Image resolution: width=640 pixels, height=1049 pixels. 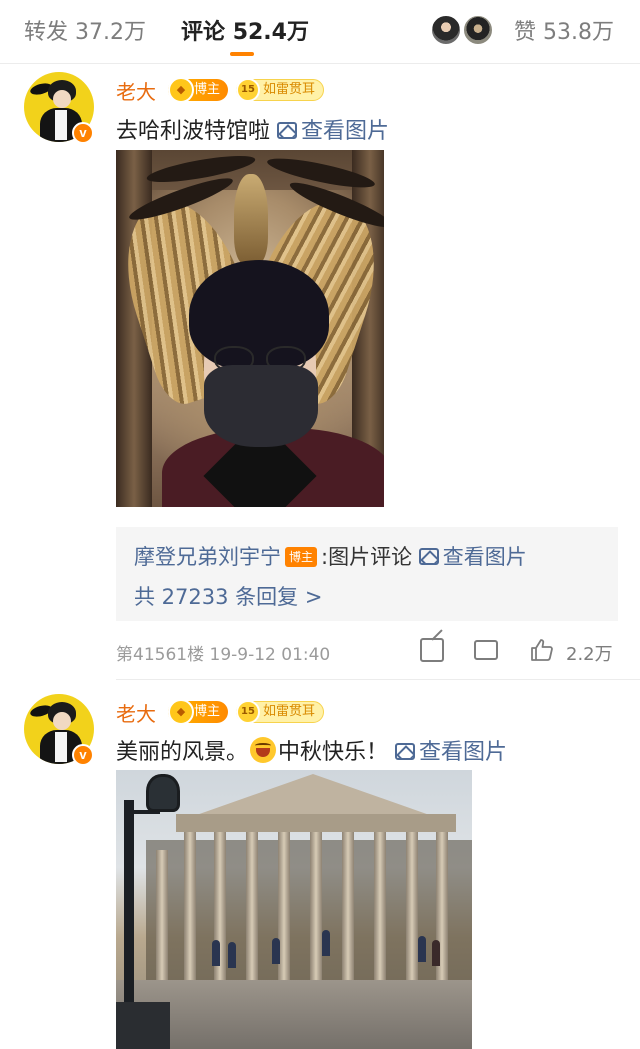 I want to click on reply-icon, so click(x=486, y=647).